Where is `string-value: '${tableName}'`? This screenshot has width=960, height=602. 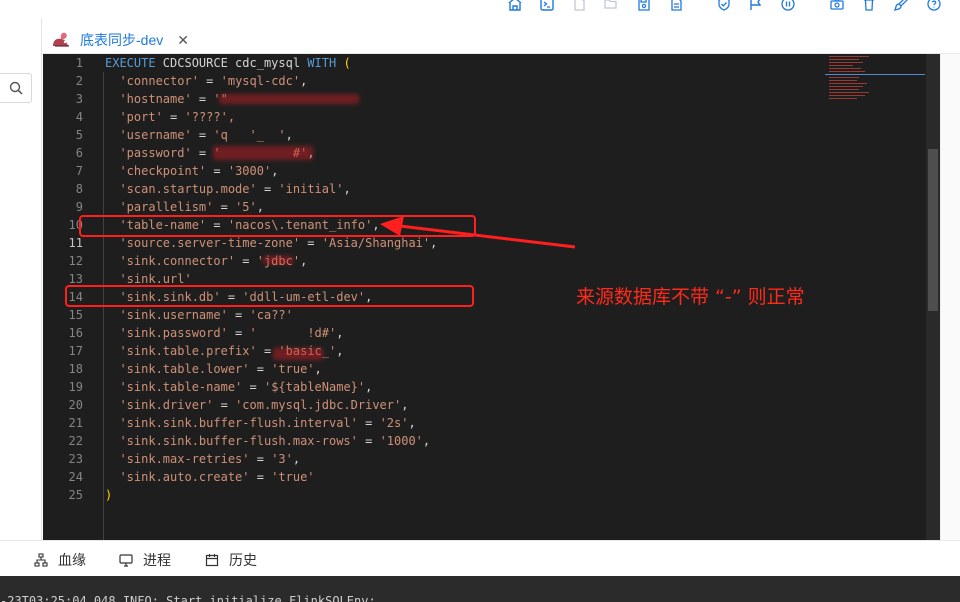 string-value: '${tableName}' is located at coordinates (314, 387).